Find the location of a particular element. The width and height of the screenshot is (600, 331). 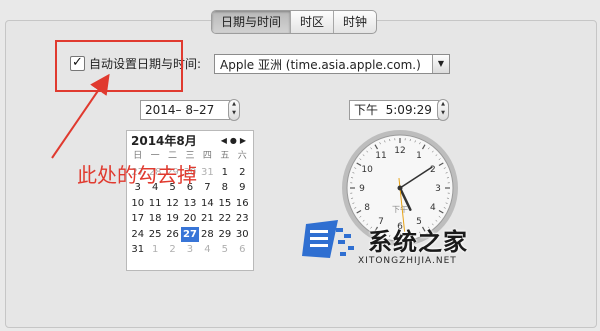

watermark: 系统之家 XITONGZHIJIA.NET is located at coordinates (400, 246).